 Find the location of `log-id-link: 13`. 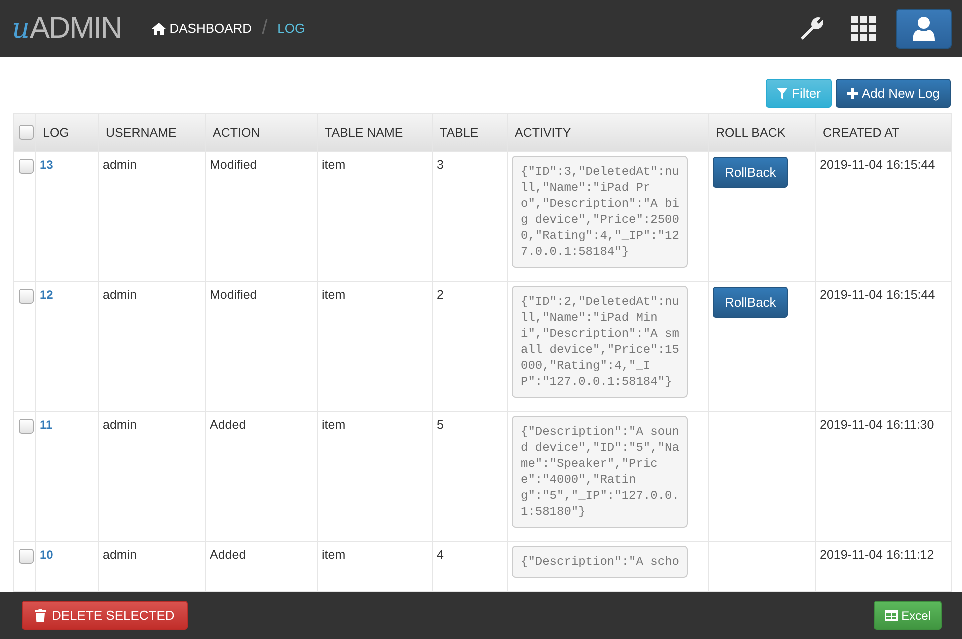

log-id-link: 13 is located at coordinates (47, 165).